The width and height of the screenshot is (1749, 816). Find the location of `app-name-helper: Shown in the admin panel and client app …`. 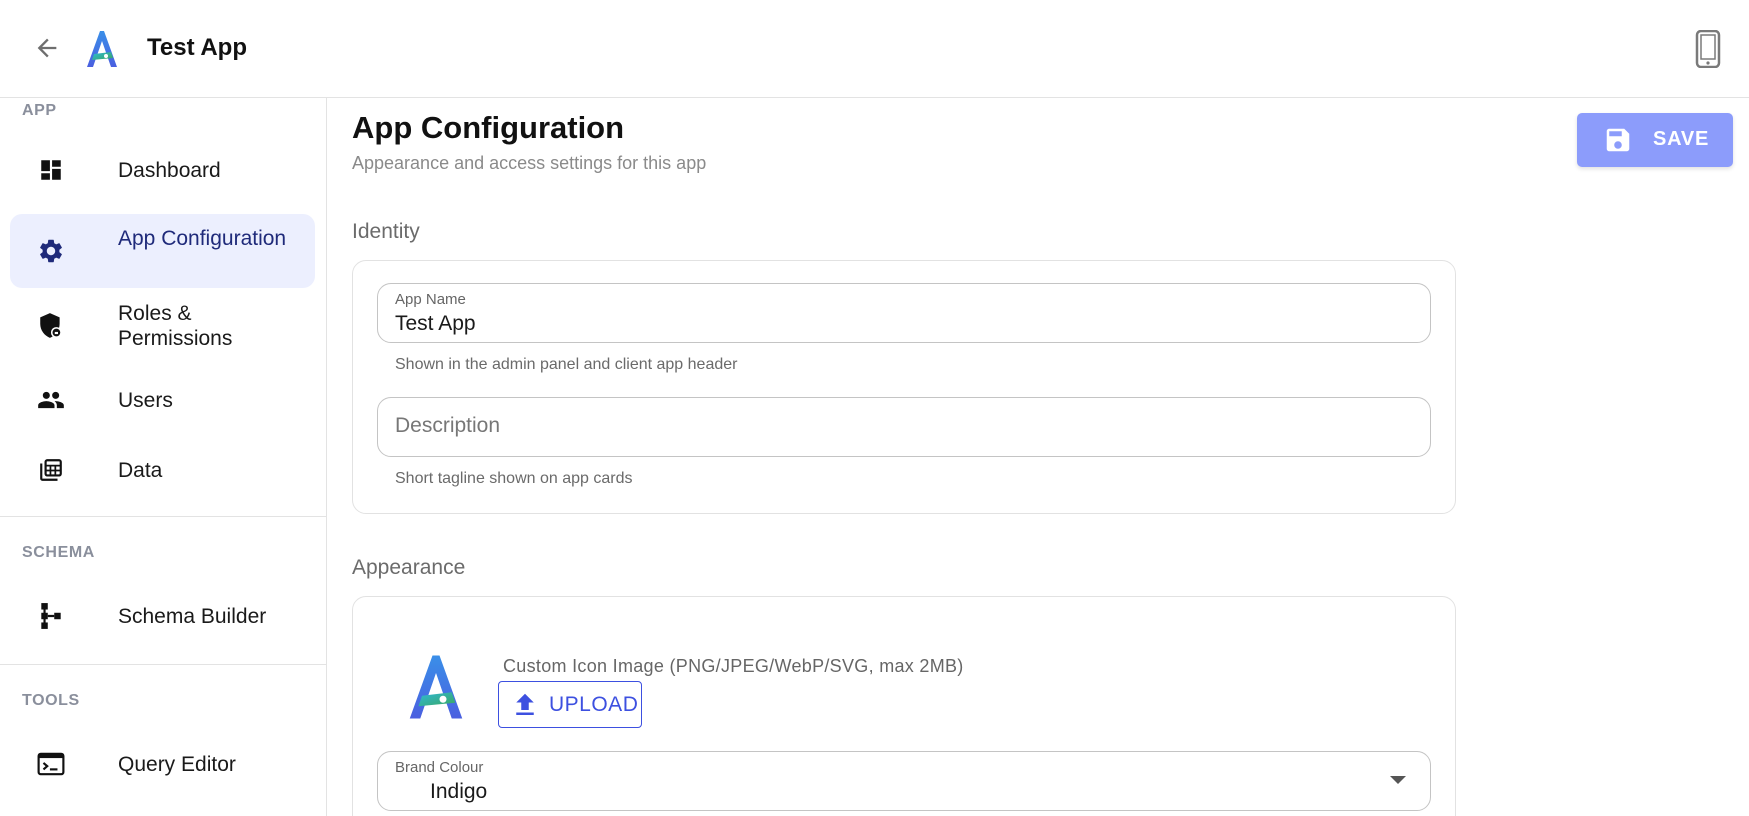

app-name-helper: Shown in the admin panel and client app … is located at coordinates (566, 364).